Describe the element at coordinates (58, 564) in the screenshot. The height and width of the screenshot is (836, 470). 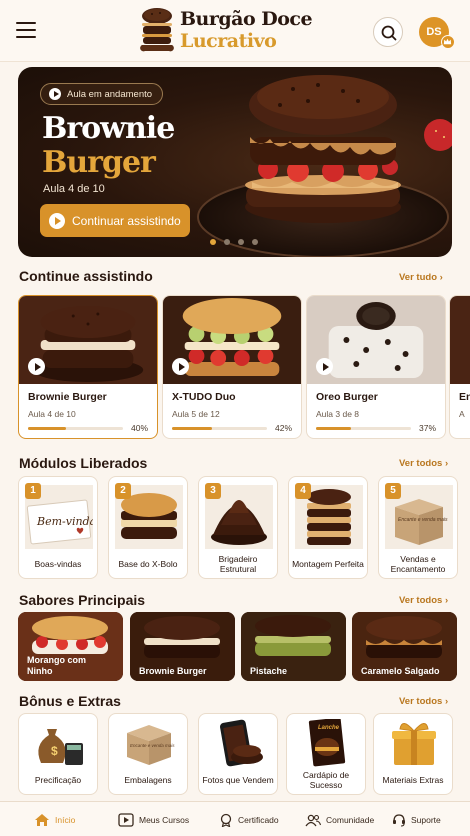
I see `module-label: Boas-vindas` at that location.